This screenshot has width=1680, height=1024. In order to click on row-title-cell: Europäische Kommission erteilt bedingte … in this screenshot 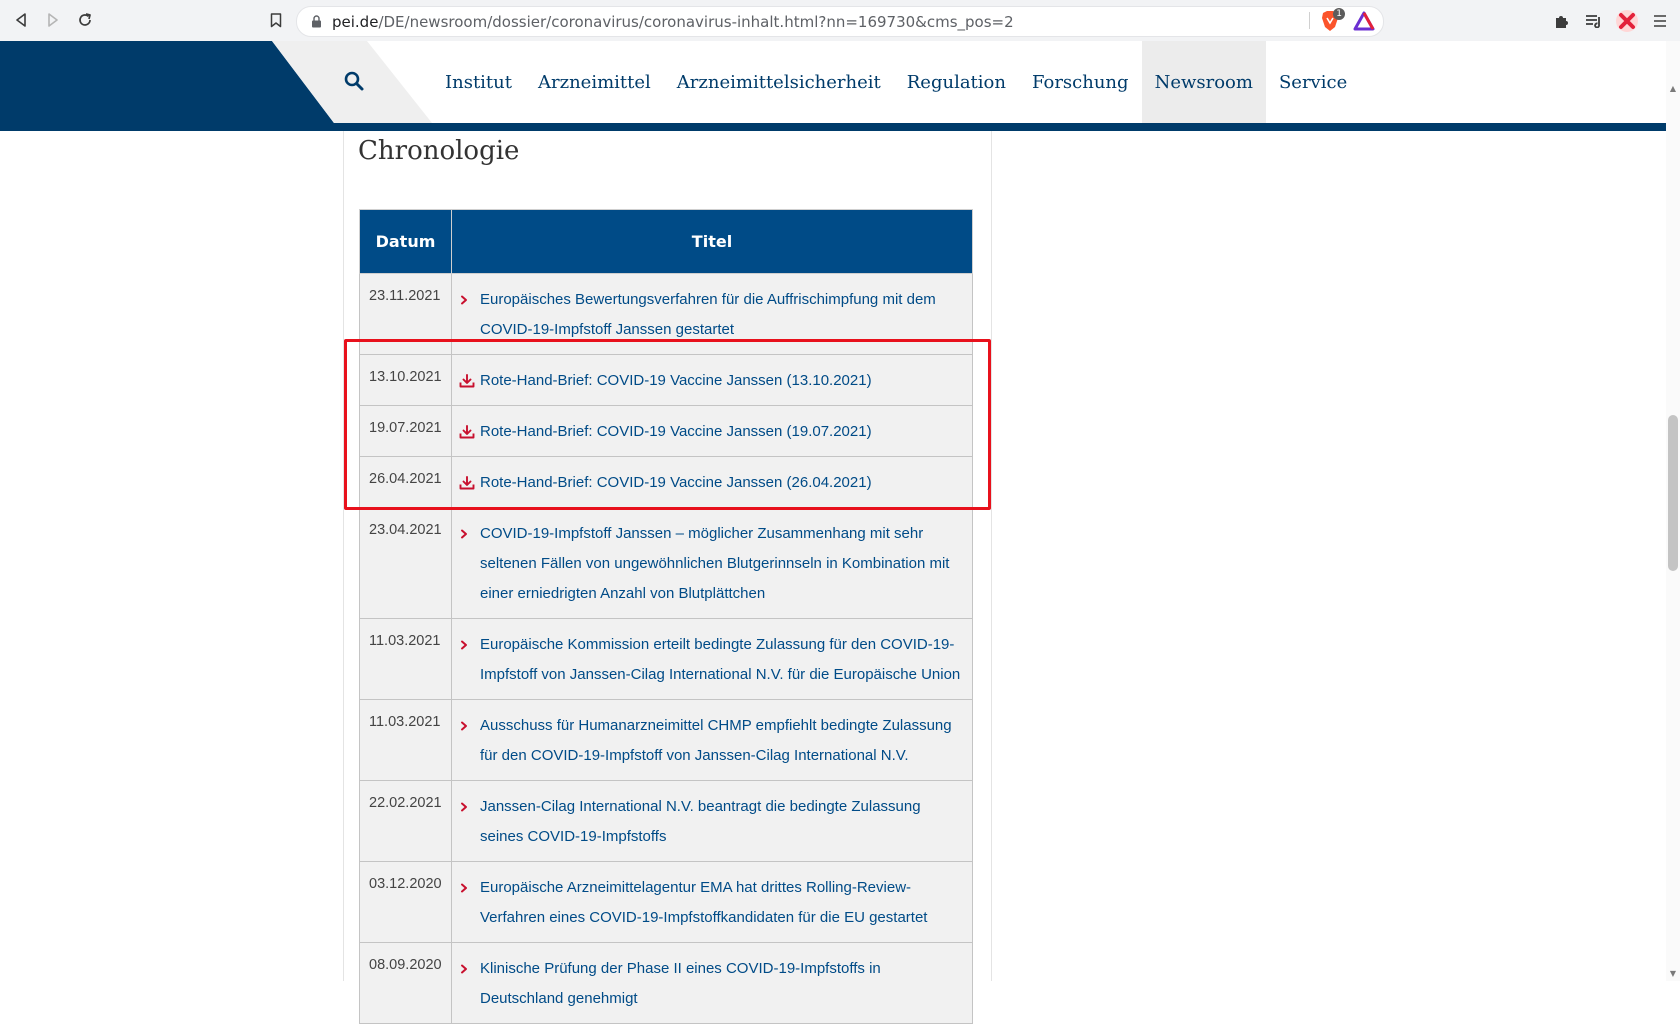, I will do `click(712, 659)`.